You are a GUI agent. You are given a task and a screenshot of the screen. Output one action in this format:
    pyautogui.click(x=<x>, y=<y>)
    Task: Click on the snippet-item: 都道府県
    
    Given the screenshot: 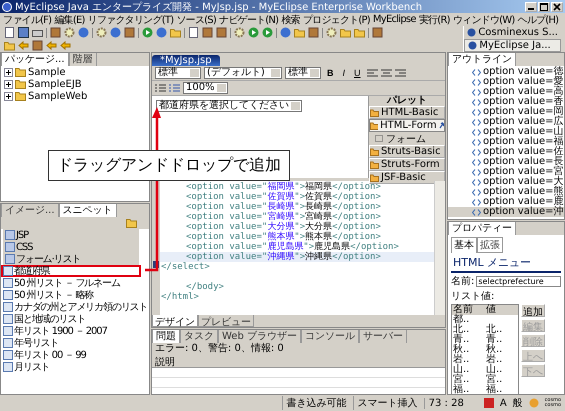 What is the action you would take?
    pyautogui.click(x=71, y=271)
    